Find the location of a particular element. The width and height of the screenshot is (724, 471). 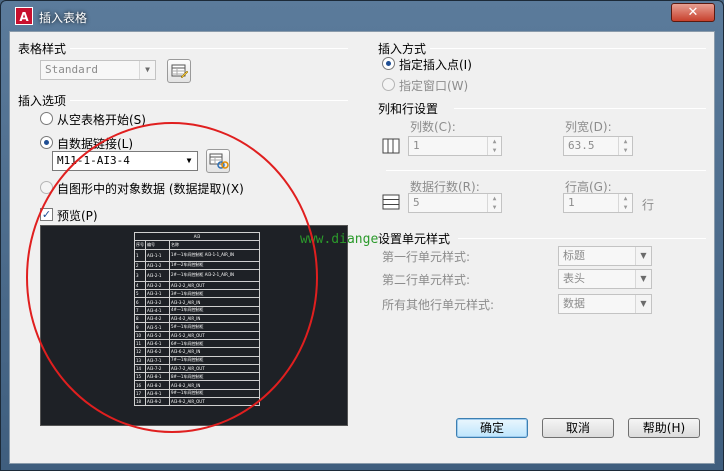

close-button: ✕ is located at coordinates (693, 12).